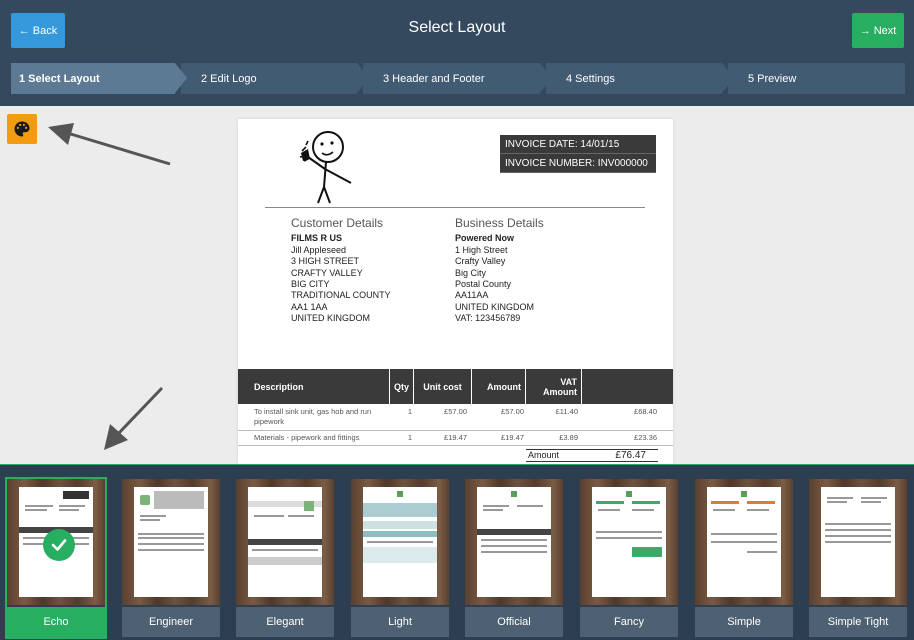  What do you see at coordinates (319, 249) in the screenshot?
I see `customer-line: Jill Appleseed` at bounding box center [319, 249].